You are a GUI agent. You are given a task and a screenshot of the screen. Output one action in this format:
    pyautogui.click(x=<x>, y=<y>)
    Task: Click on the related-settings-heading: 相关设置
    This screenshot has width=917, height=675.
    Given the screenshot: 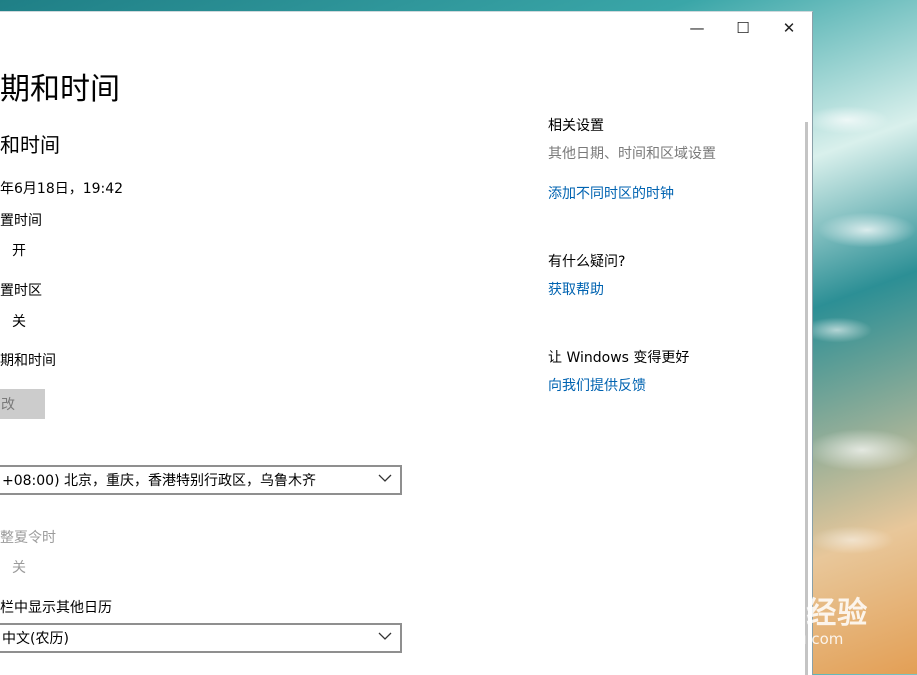 What is the action you would take?
    pyautogui.click(x=576, y=126)
    